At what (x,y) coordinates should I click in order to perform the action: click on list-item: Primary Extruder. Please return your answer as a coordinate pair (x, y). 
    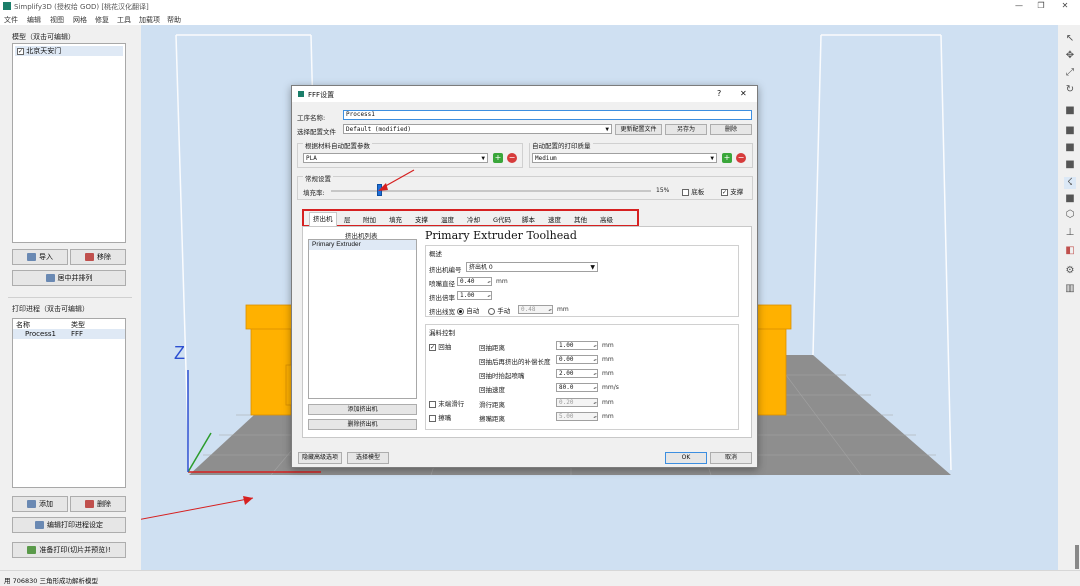
    Looking at the image, I should click on (362, 245).